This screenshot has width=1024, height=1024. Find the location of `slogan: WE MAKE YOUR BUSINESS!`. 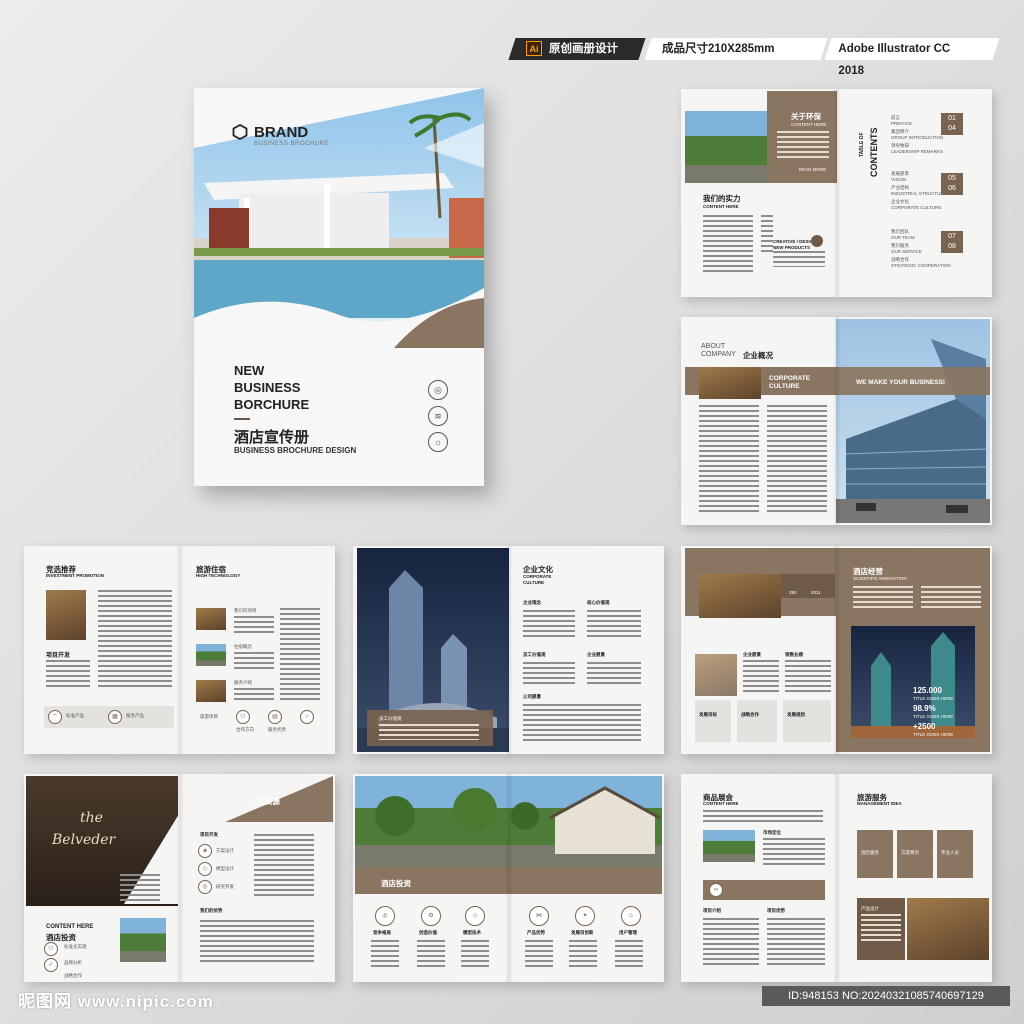

slogan: WE MAKE YOUR BUSINESS! is located at coordinates (901, 382).